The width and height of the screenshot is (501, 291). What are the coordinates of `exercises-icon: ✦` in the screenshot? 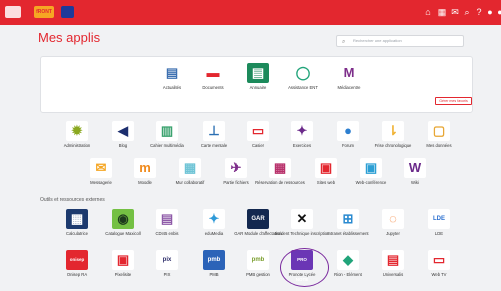 It's located at (302, 131).